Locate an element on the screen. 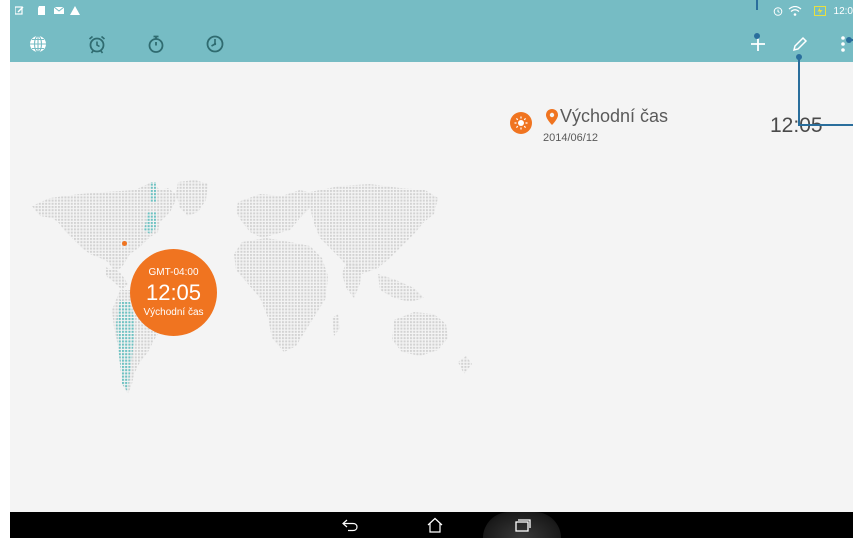 The width and height of the screenshot is (853, 538). home-button is located at coordinates (435, 525).